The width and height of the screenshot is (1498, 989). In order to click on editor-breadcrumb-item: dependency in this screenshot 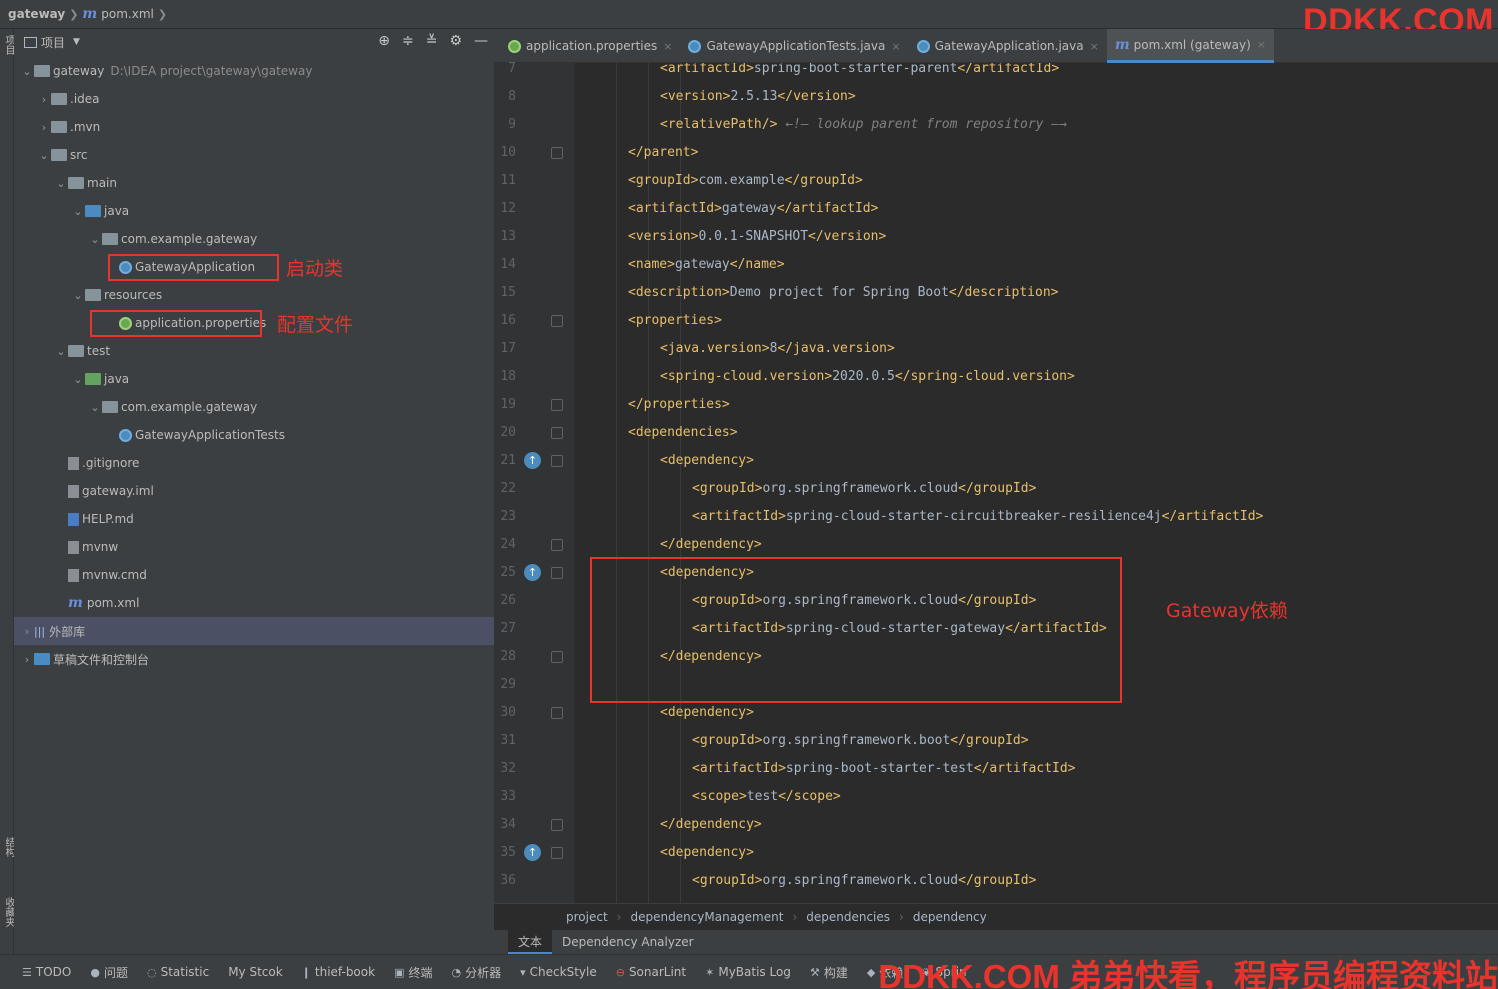, I will do `click(950, 917)`.